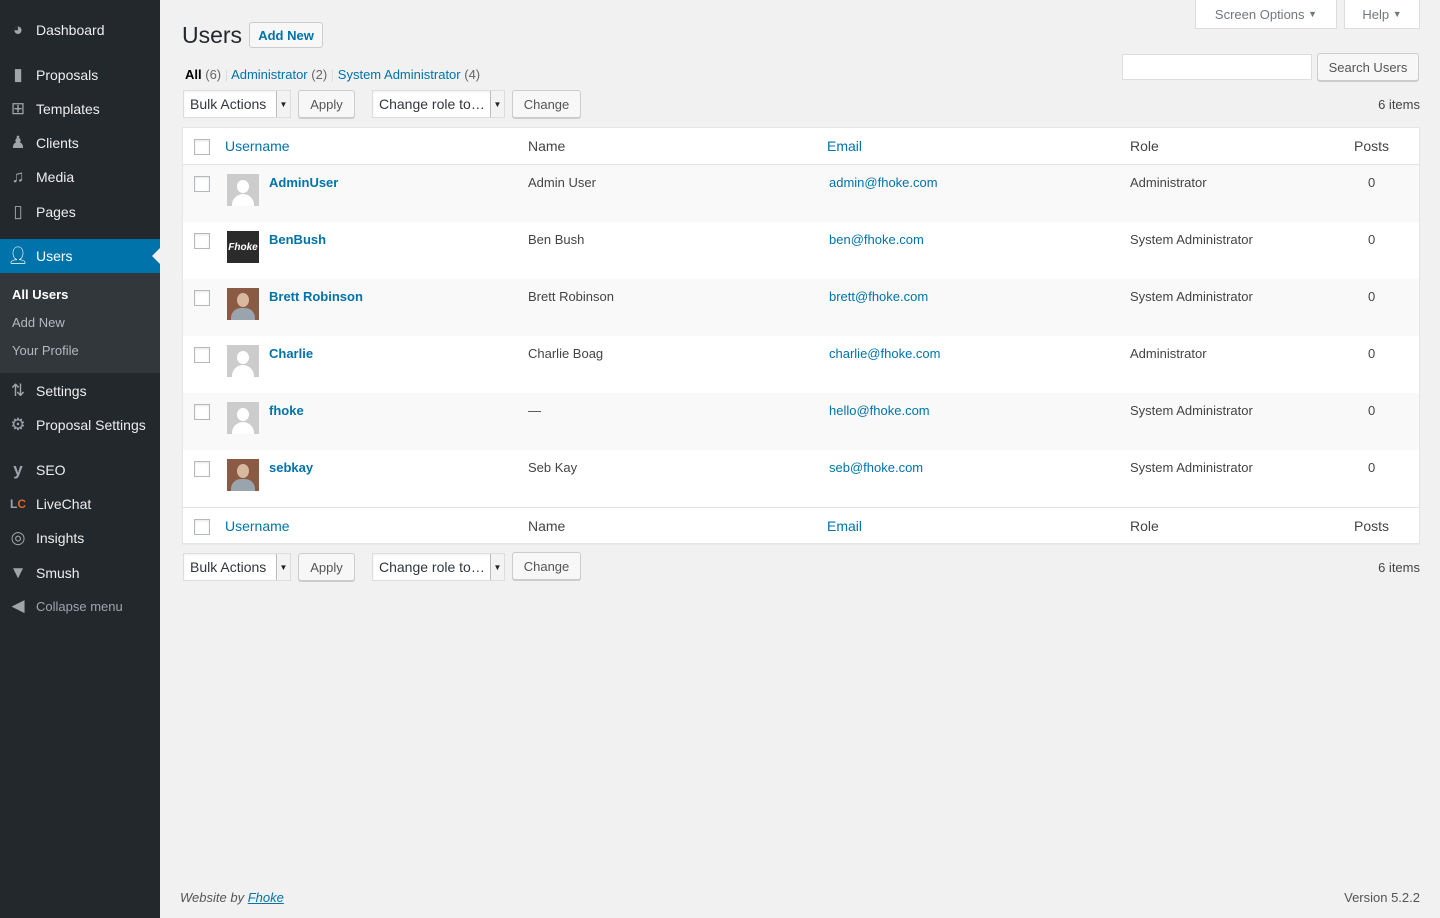  I want to click on submenu-all-users: All Users, so click(80, 295).